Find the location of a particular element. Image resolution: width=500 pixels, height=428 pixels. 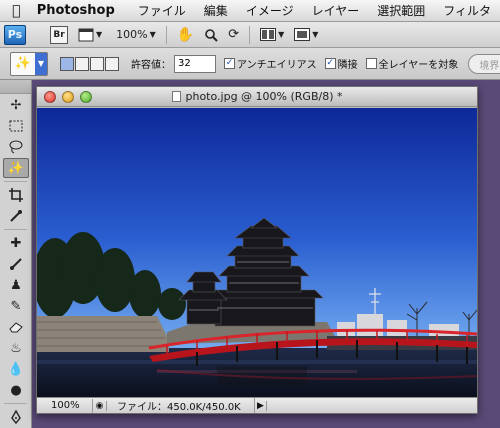

document-status-bar: 100% ◉ ファイル：450.0K/450.0K ▶ is located at coordinates (257, 405).